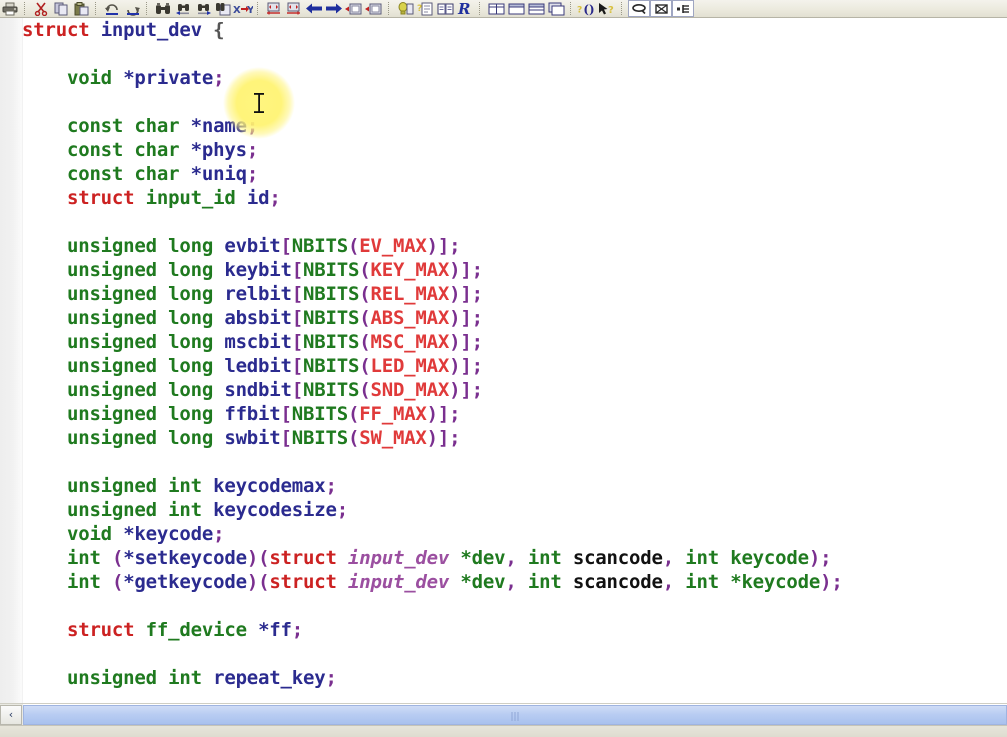 The image size is (1007, 737). Describe the element at coordinates (374, 8) in the screenshot. I see `jump-back-icon` at that location.